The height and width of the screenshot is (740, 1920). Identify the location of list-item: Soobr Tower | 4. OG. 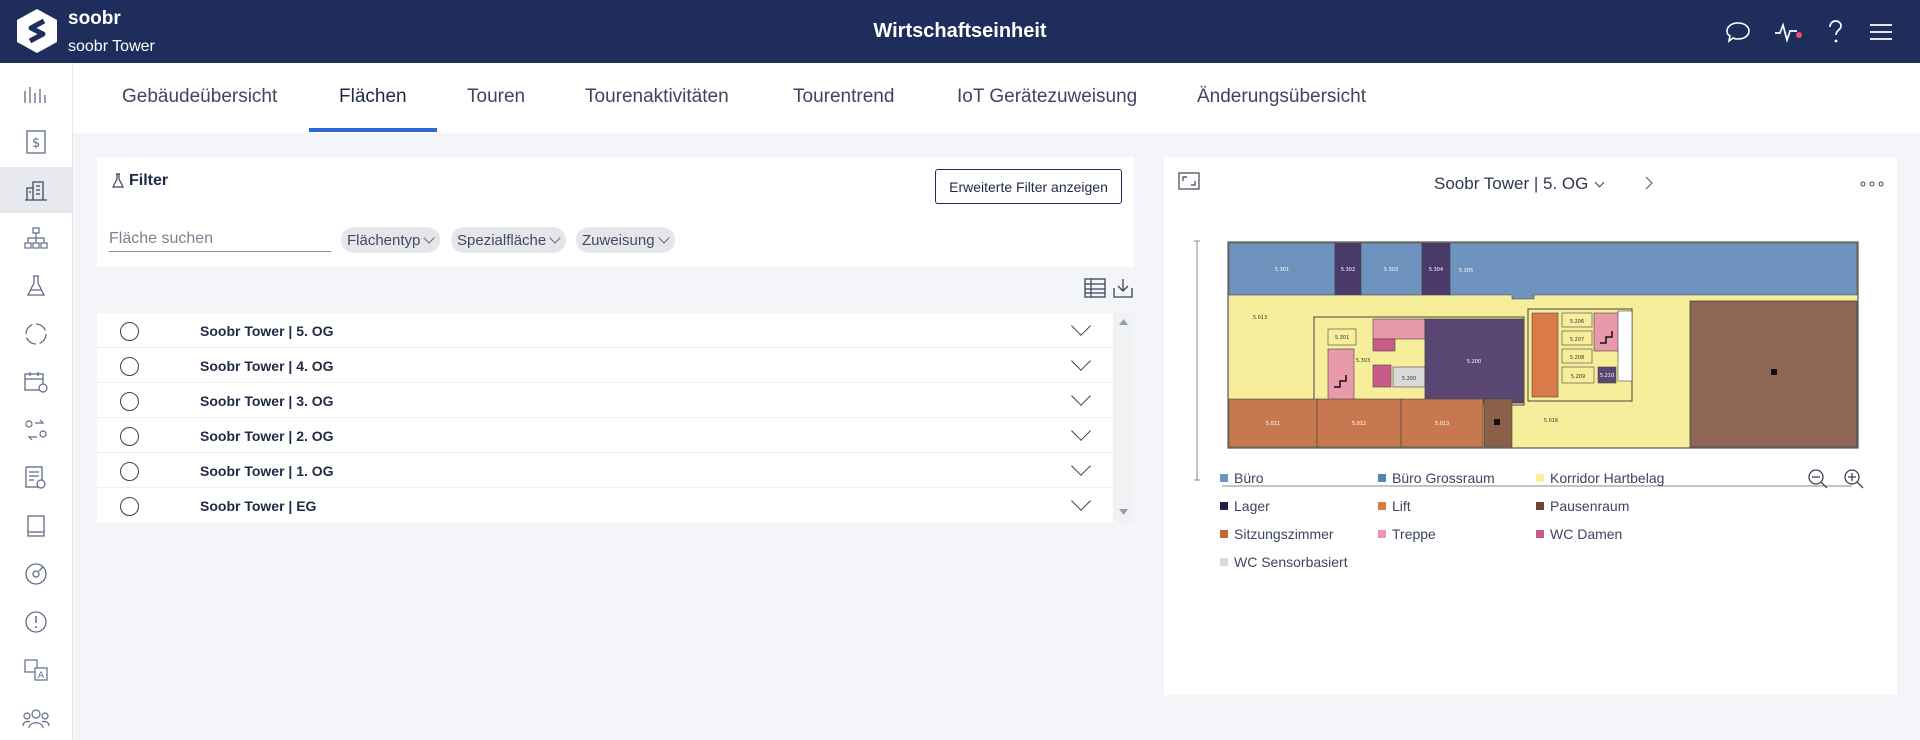
(605, 365).